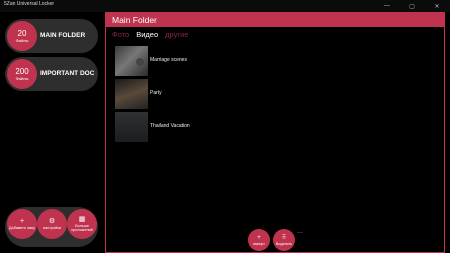  Describe the element at coordinates (259, 243) in the screenshot. I see `import-label: импорт` at that location.